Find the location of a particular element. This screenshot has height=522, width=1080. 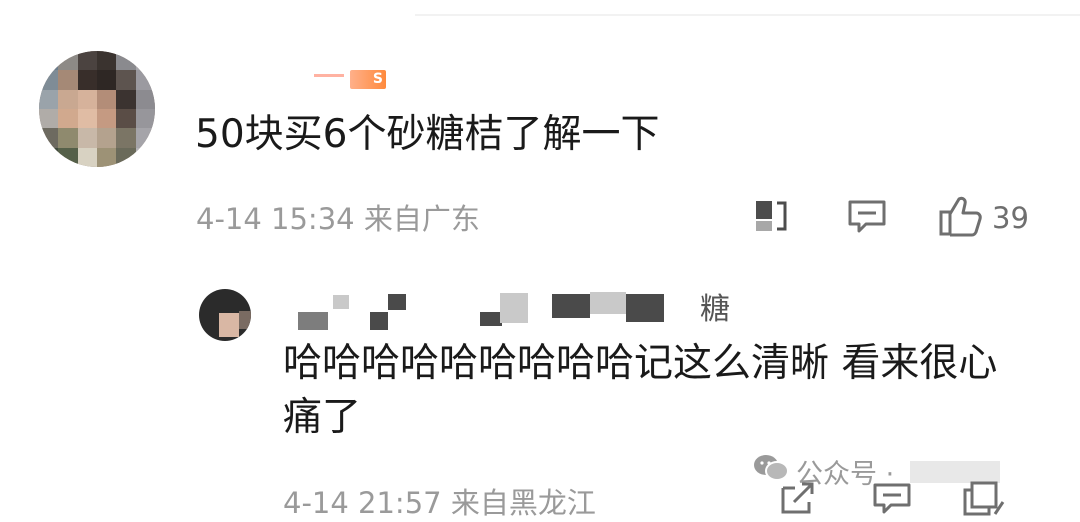

reply-comment-button is located at coordinates (892, 501).